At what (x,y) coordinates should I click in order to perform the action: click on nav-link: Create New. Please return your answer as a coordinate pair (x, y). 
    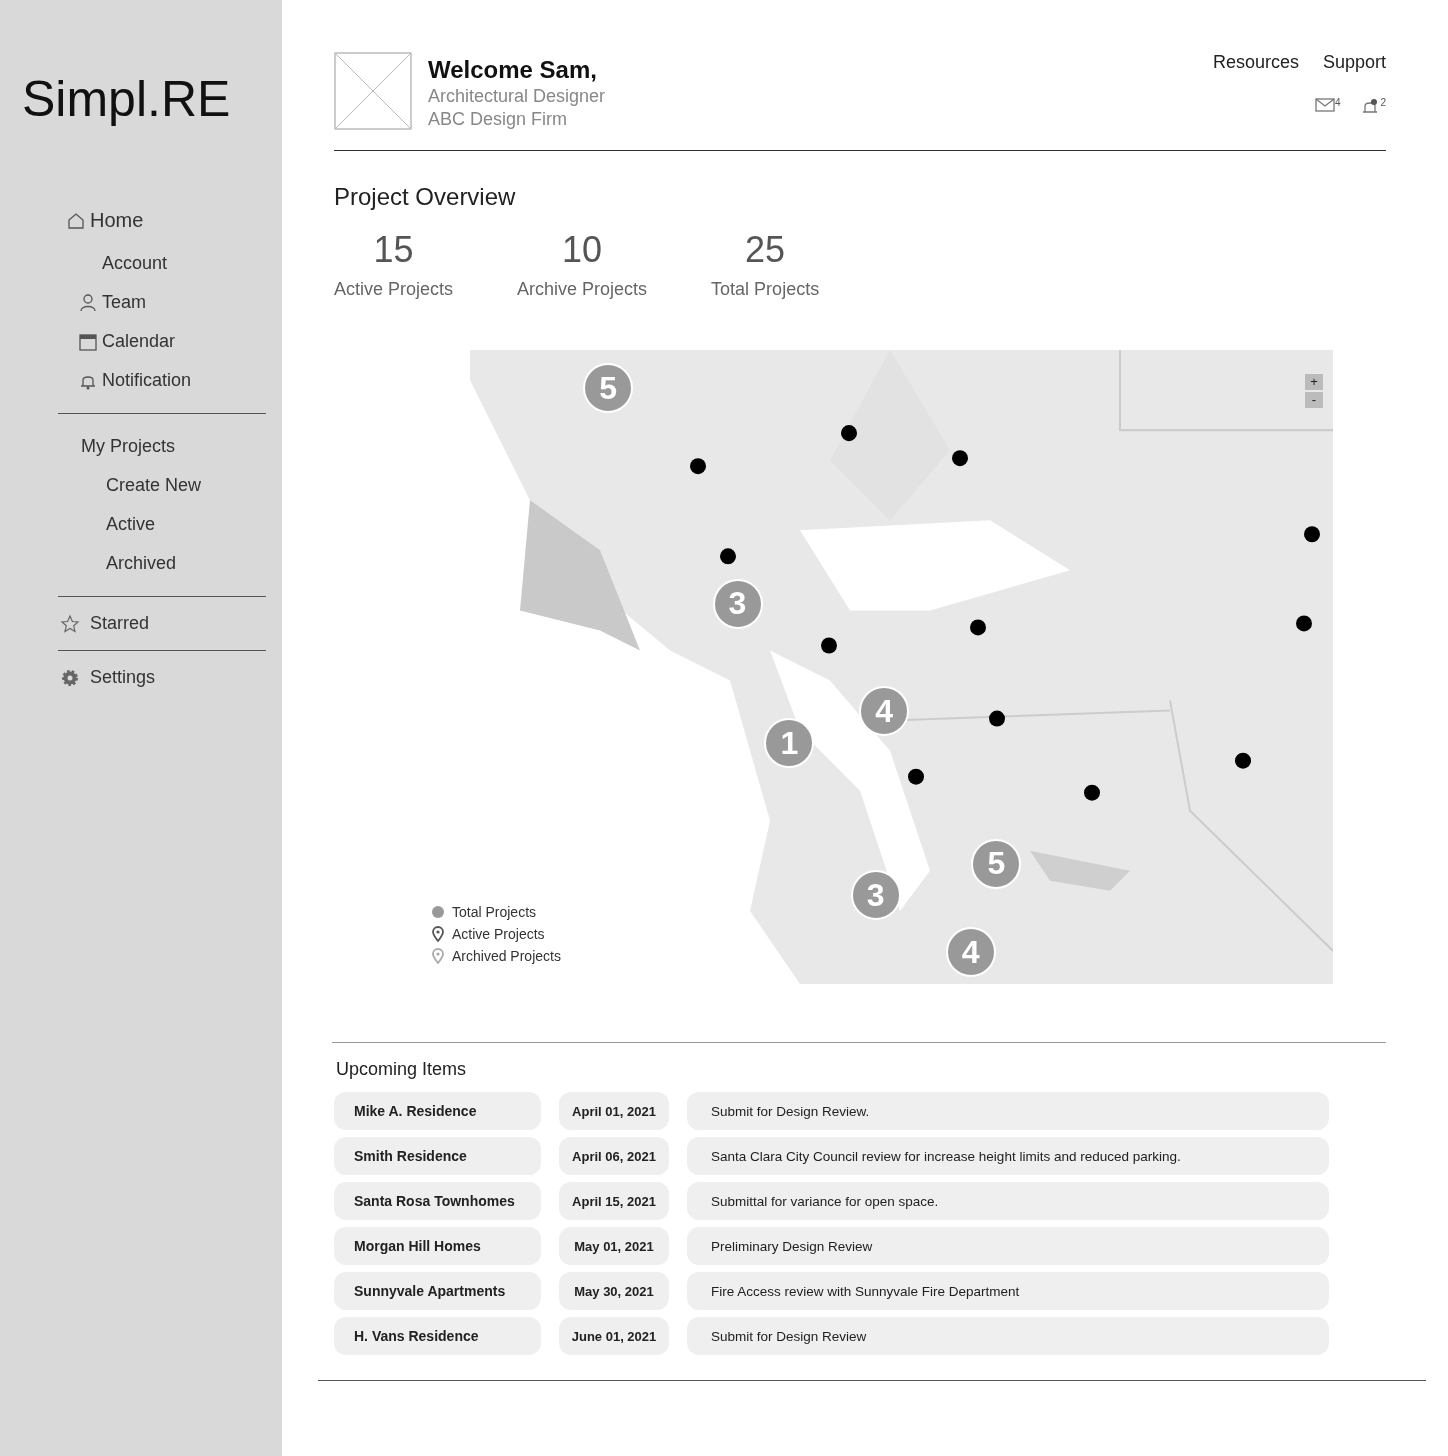
    Looking at the image, I should click on (154, 485).